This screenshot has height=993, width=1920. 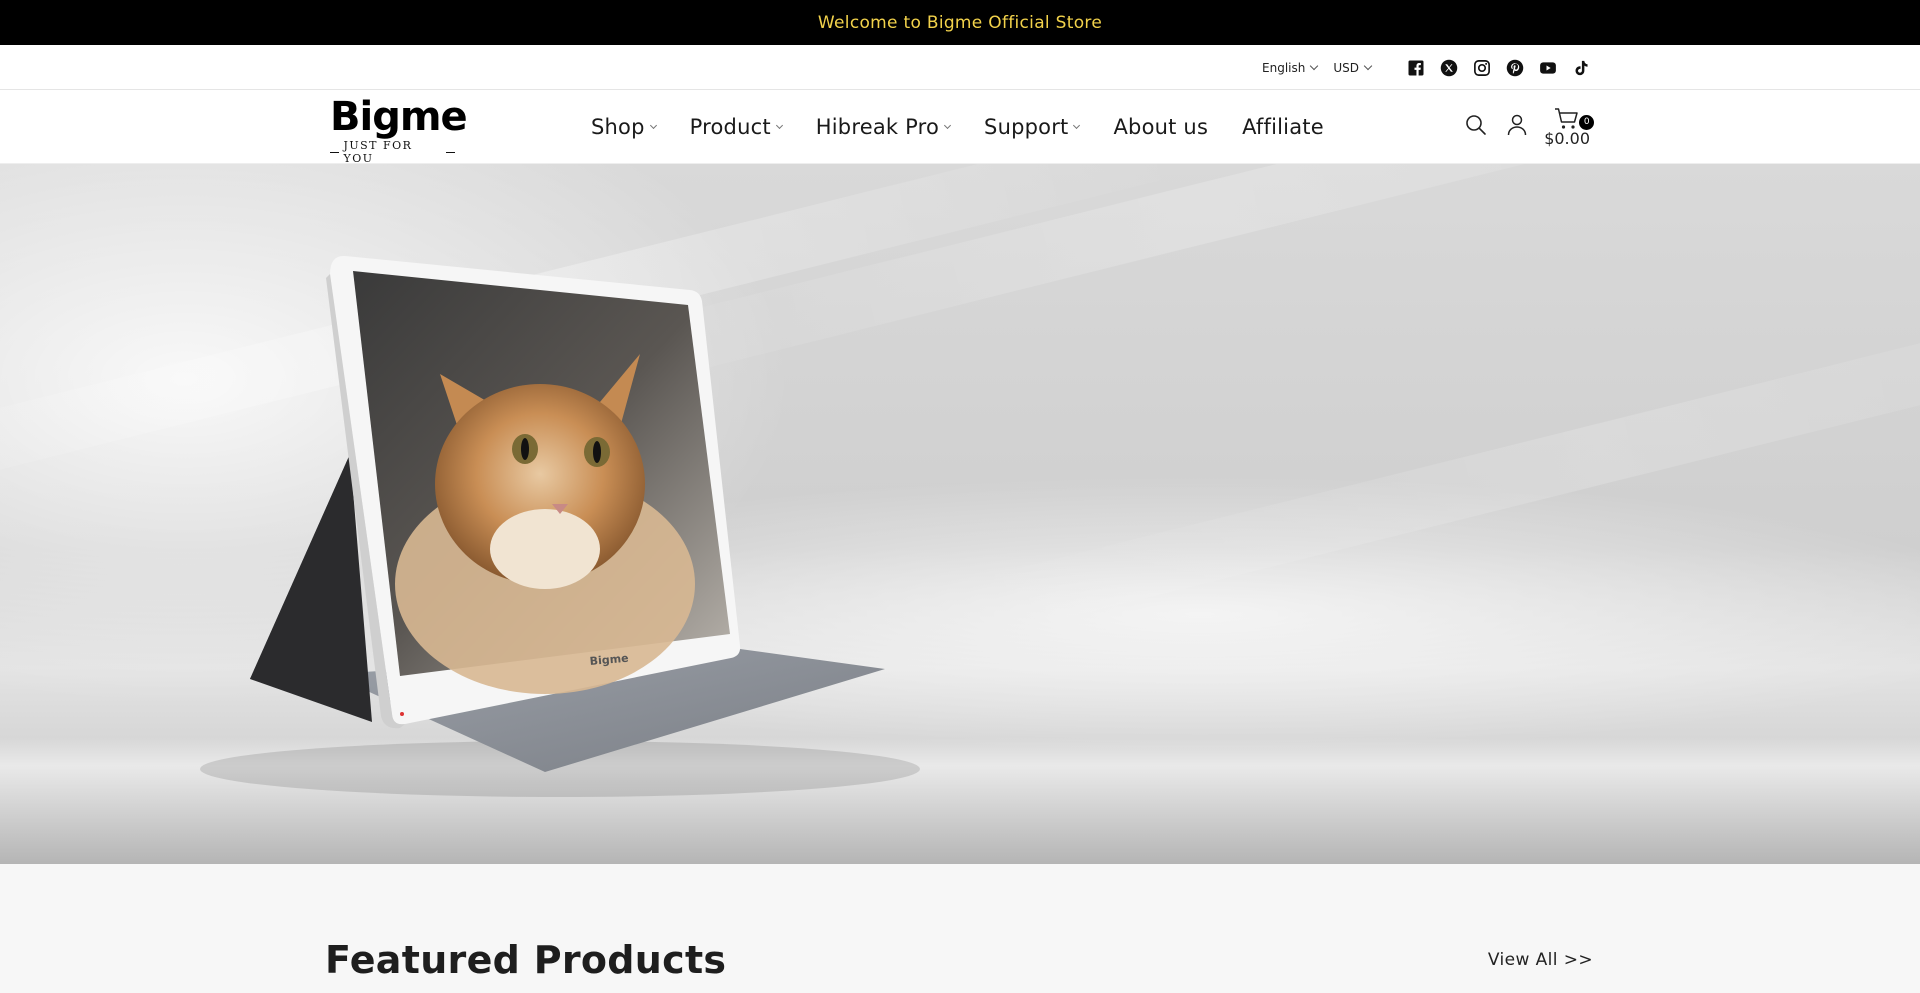 What do you see at coordinates (1548, 68) in the screenshot?
I see `youtube-icon` at bounding box center [1548, 68].